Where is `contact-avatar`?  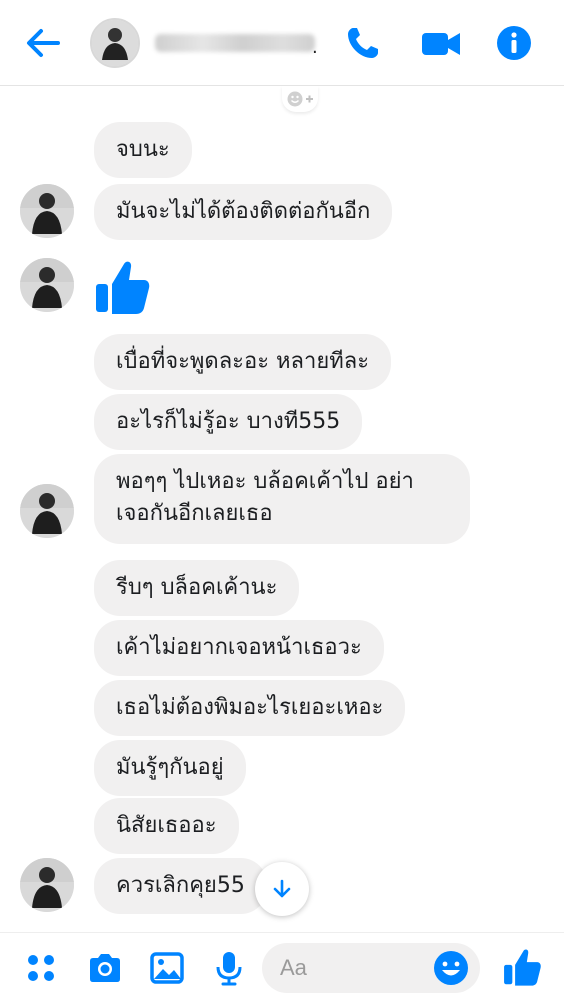
contact-avatar is located at coordinates (115, 43).